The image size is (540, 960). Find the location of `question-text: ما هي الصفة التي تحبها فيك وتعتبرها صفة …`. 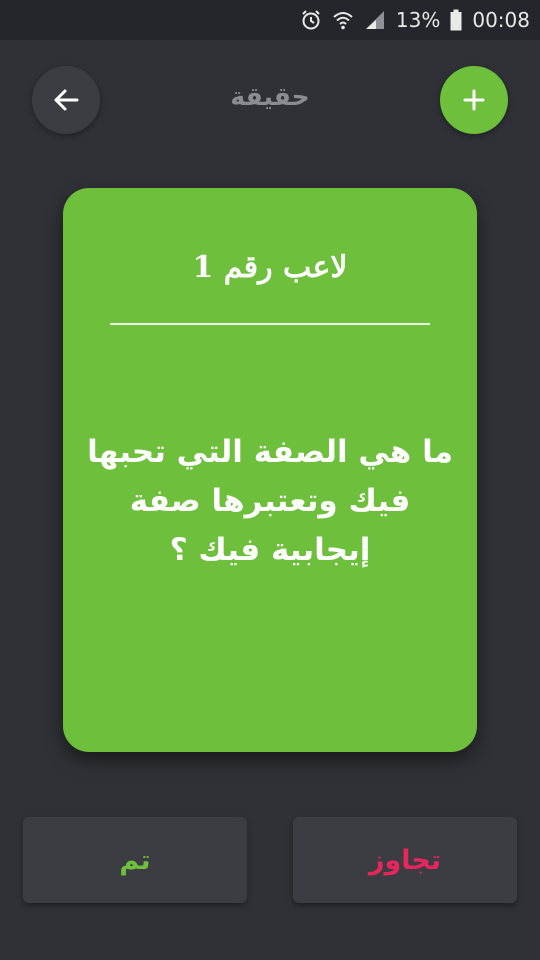

question-text: ما هي الصفة التي تحبها فيك وتعتبرها صفة … is located at coordinates (270, 501).